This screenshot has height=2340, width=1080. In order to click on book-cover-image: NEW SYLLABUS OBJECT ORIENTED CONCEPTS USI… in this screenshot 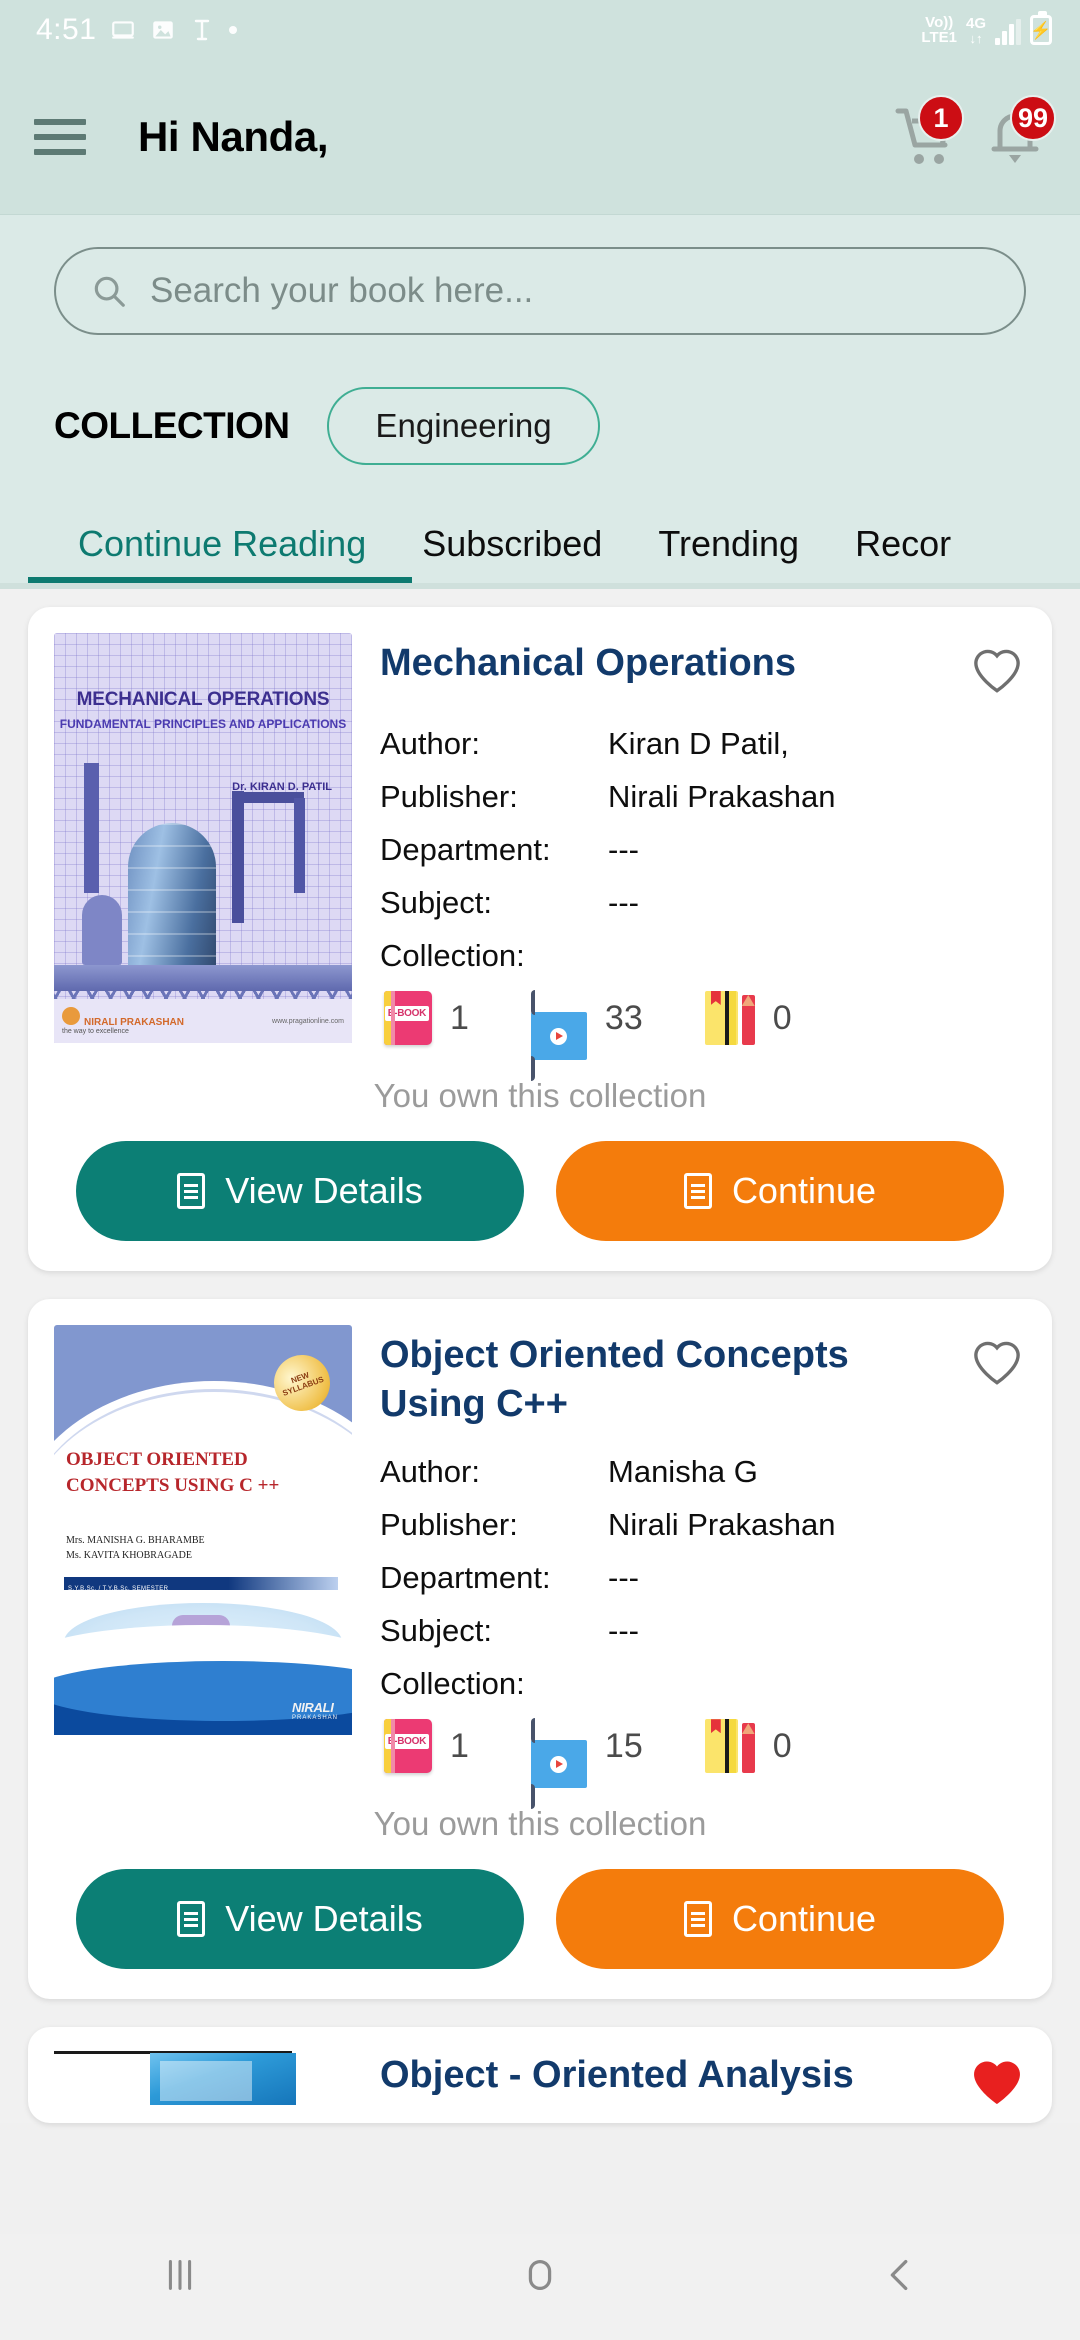, I will do `click(203, 1549)`.